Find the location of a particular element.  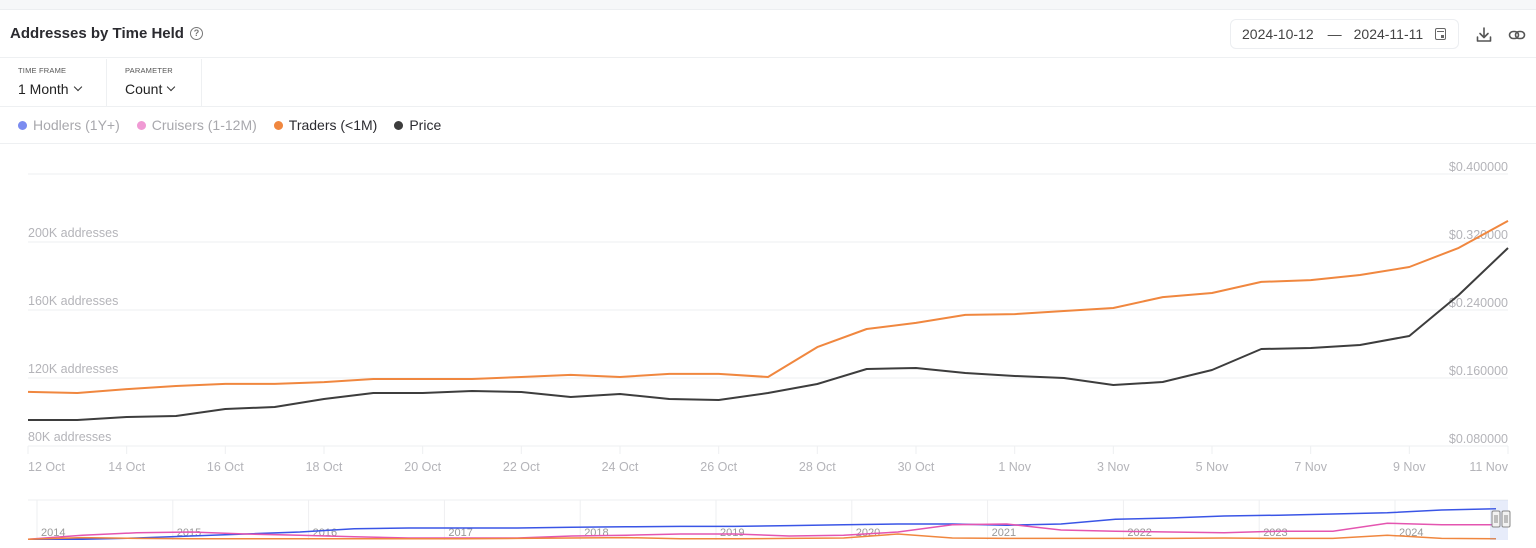

date-range-picker: 2024-10-12 — 2024-11-11 is located at coordinates (1344, 34).